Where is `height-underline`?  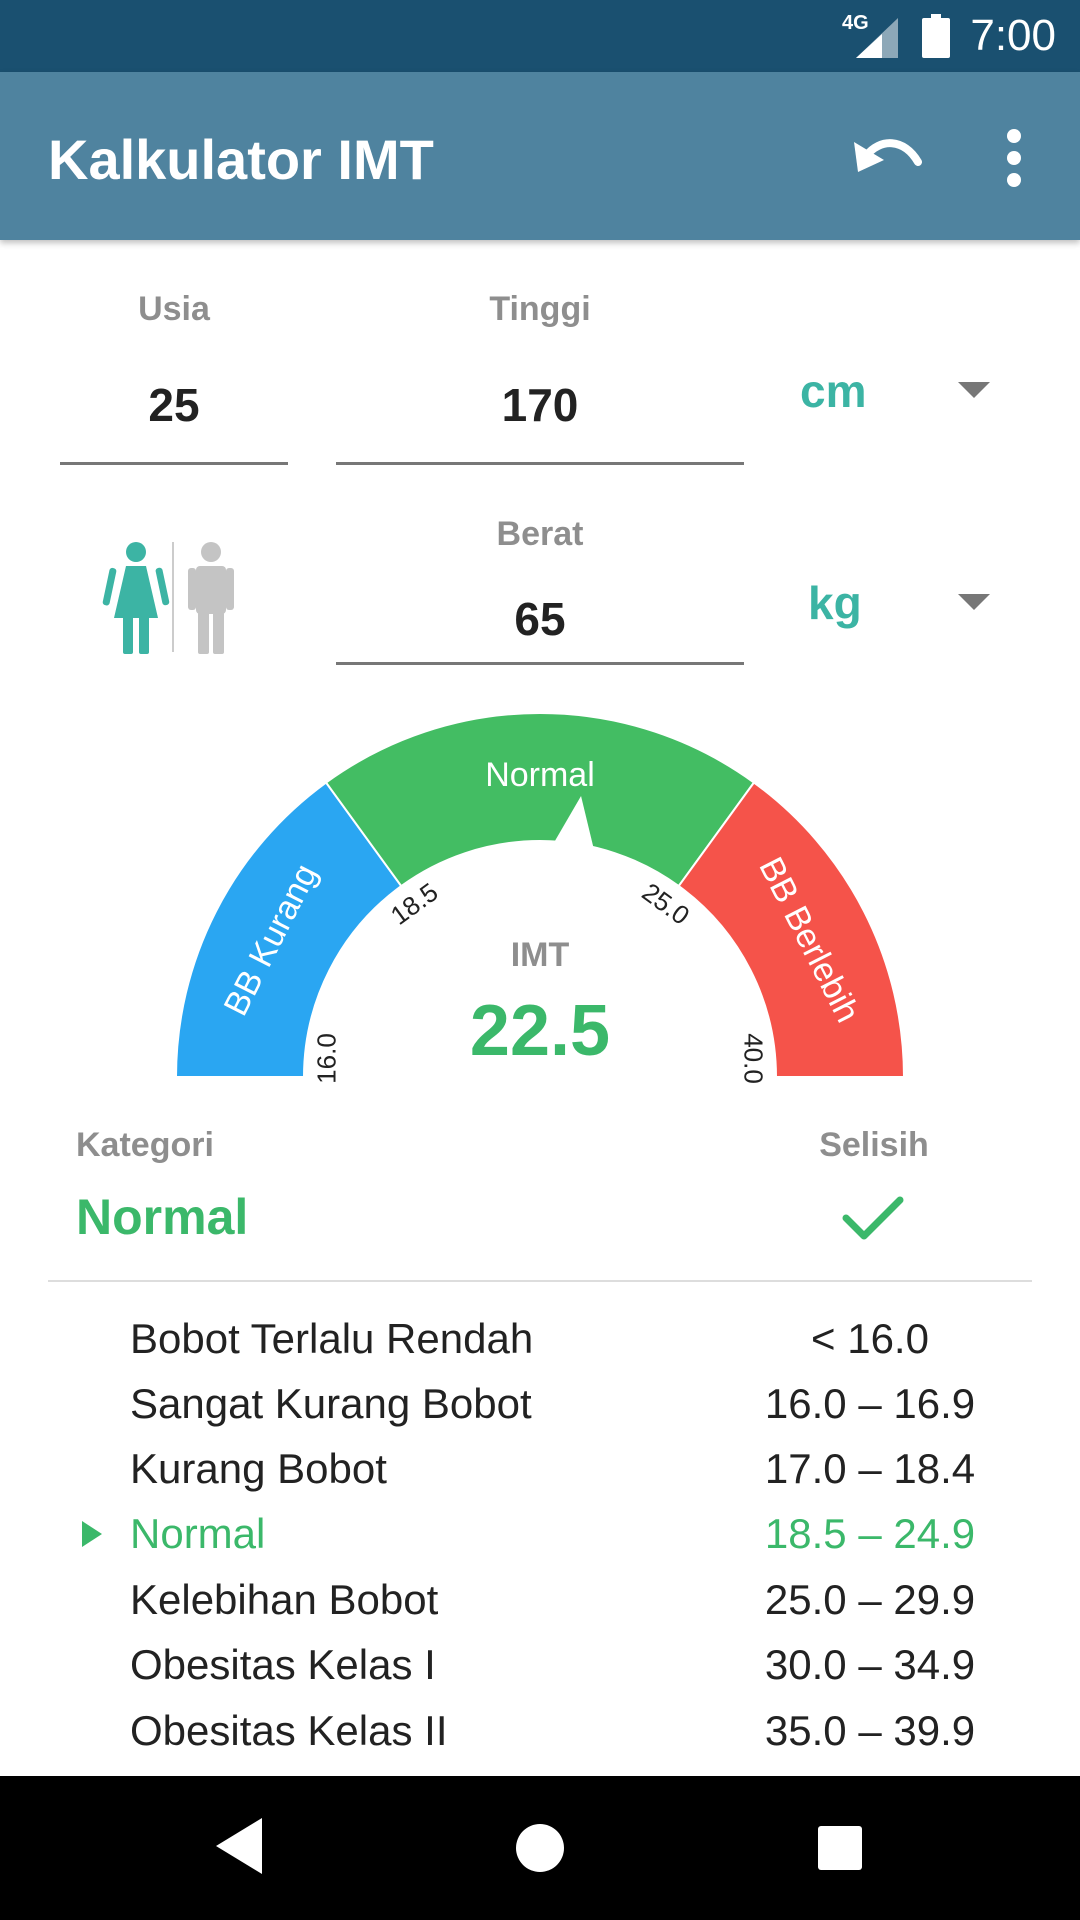 height-underline is located at coordinates (540, 463).